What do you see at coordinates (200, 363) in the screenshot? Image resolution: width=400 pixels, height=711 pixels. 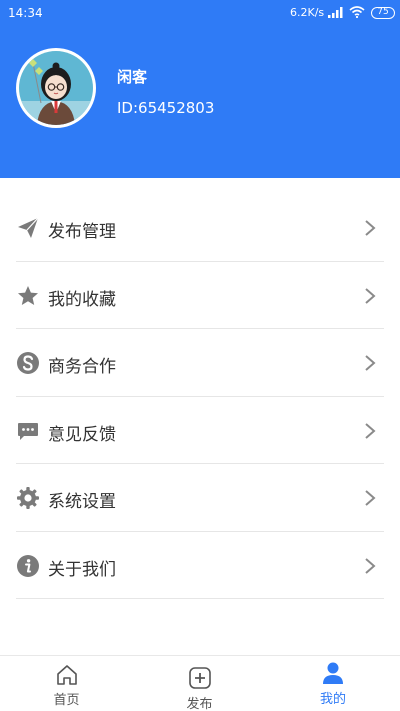 I see `menu-item-business-cooperation: 商务合作` at bounding box center [200, 363].